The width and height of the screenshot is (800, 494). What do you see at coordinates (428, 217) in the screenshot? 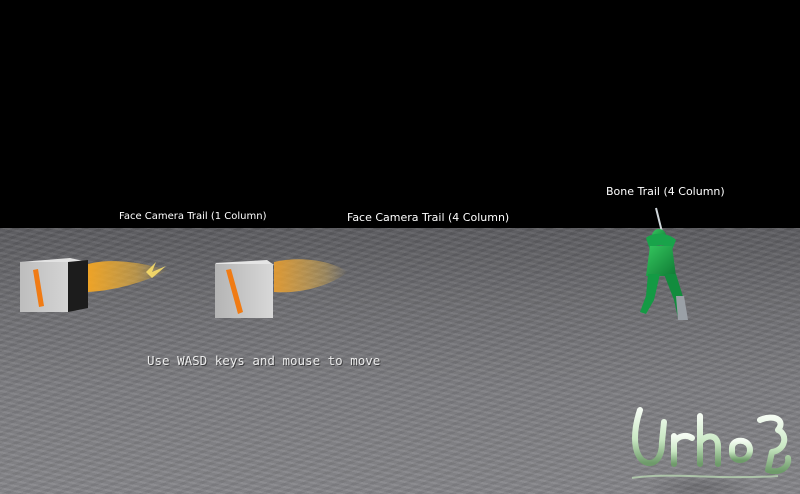
I see `label-face-camera-trail-4-column: Face Camera Trail (4 Column)` at bounding box center [428, 217].